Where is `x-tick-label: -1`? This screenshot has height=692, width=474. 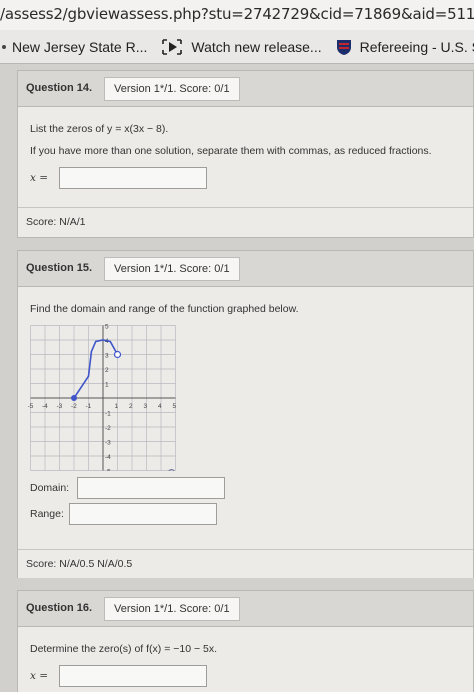 x-tick-label: -1 is located at coordinates (89, 406).